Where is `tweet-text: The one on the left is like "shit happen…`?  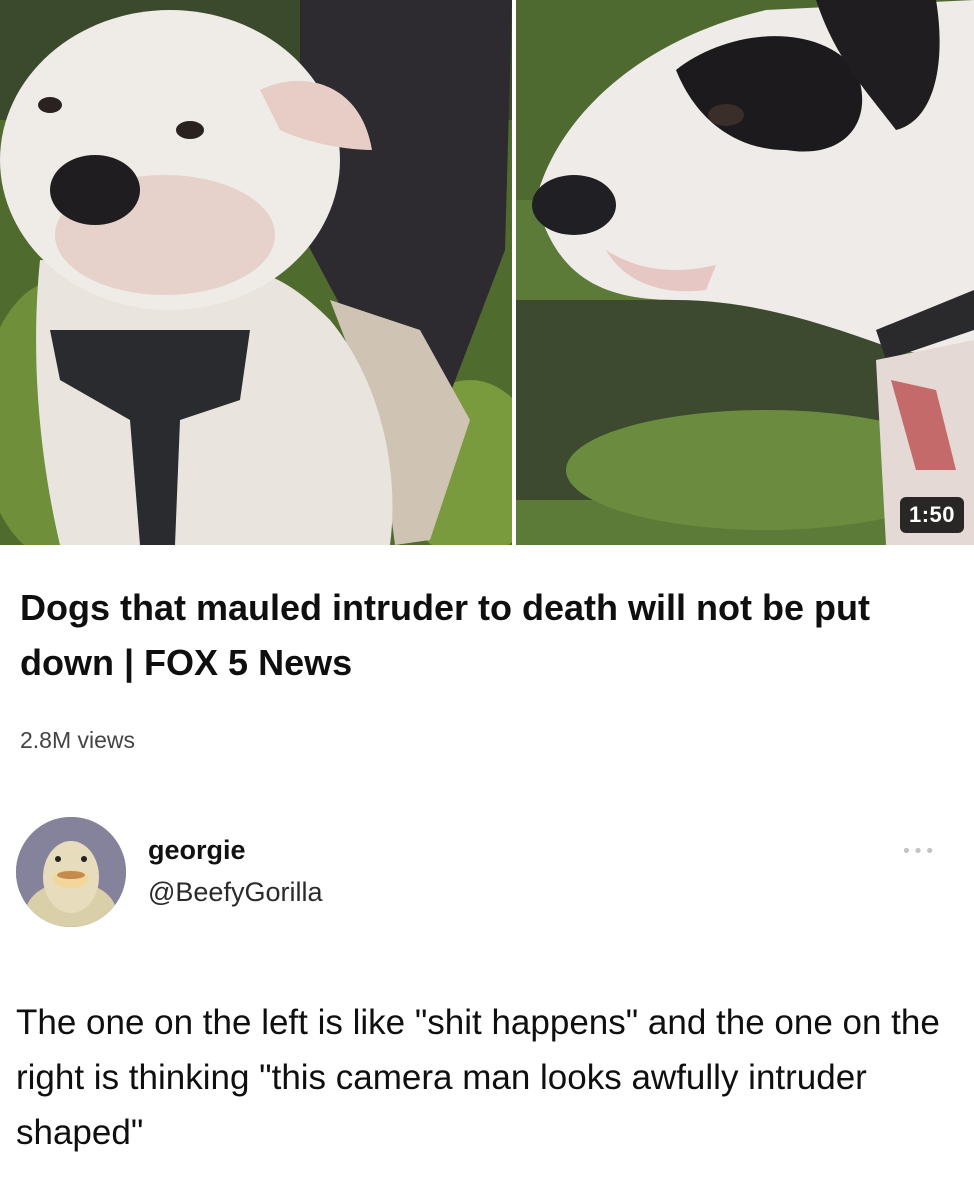 tweet-text: The one on the left is like "shit happen… is located at coordinates (478, 1077).